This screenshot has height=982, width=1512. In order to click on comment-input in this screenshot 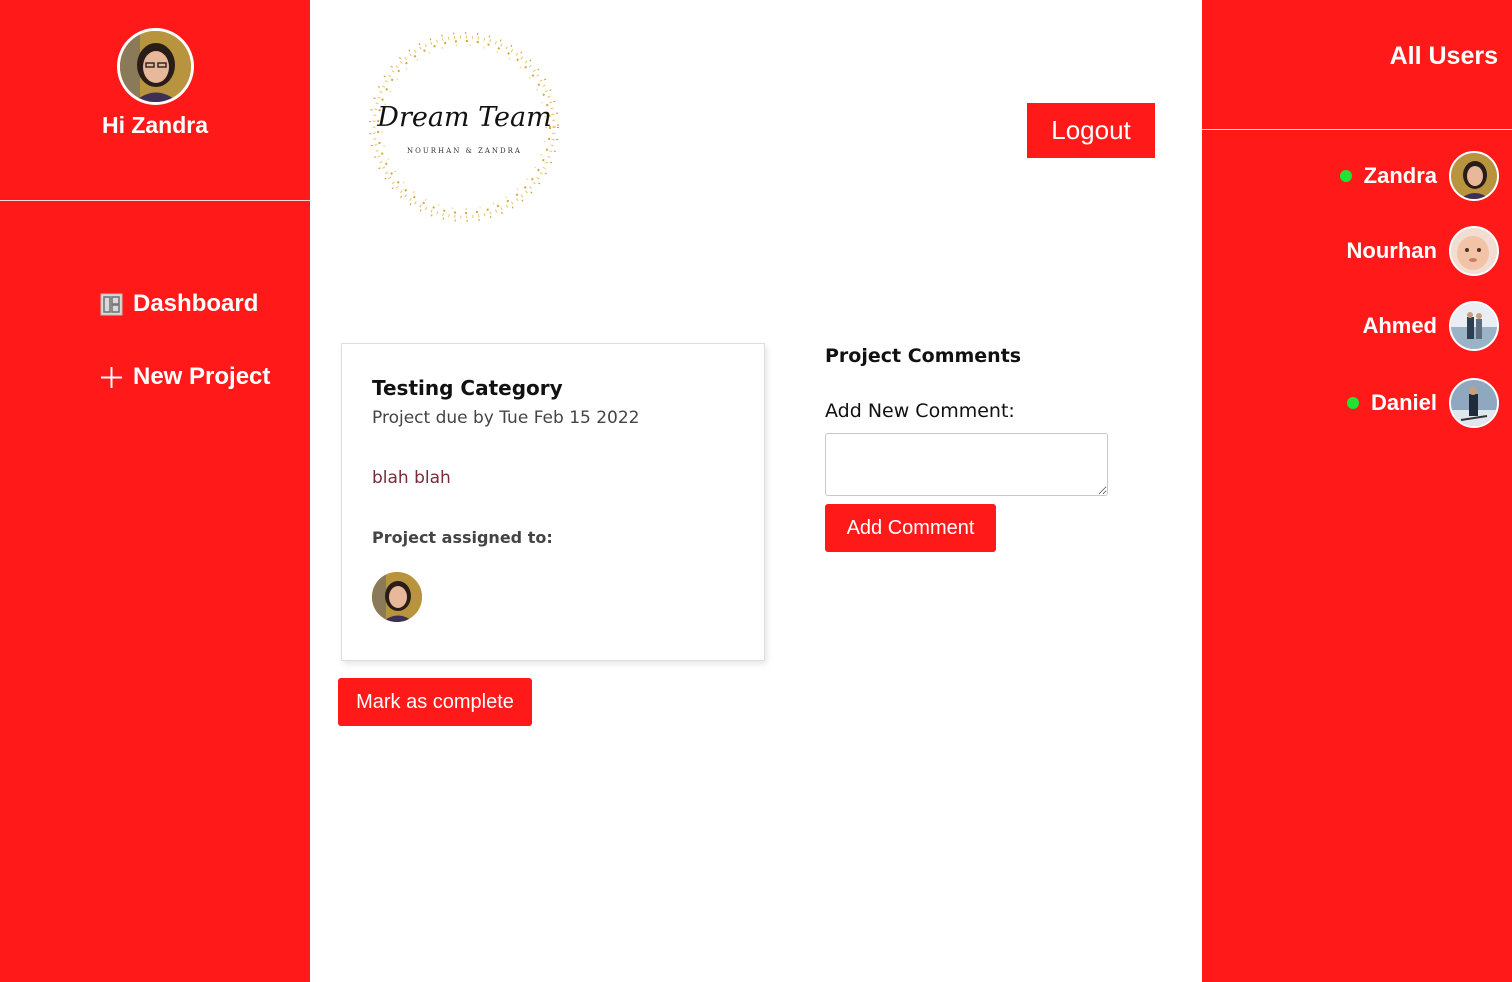, I will do `click(966, 464)`.